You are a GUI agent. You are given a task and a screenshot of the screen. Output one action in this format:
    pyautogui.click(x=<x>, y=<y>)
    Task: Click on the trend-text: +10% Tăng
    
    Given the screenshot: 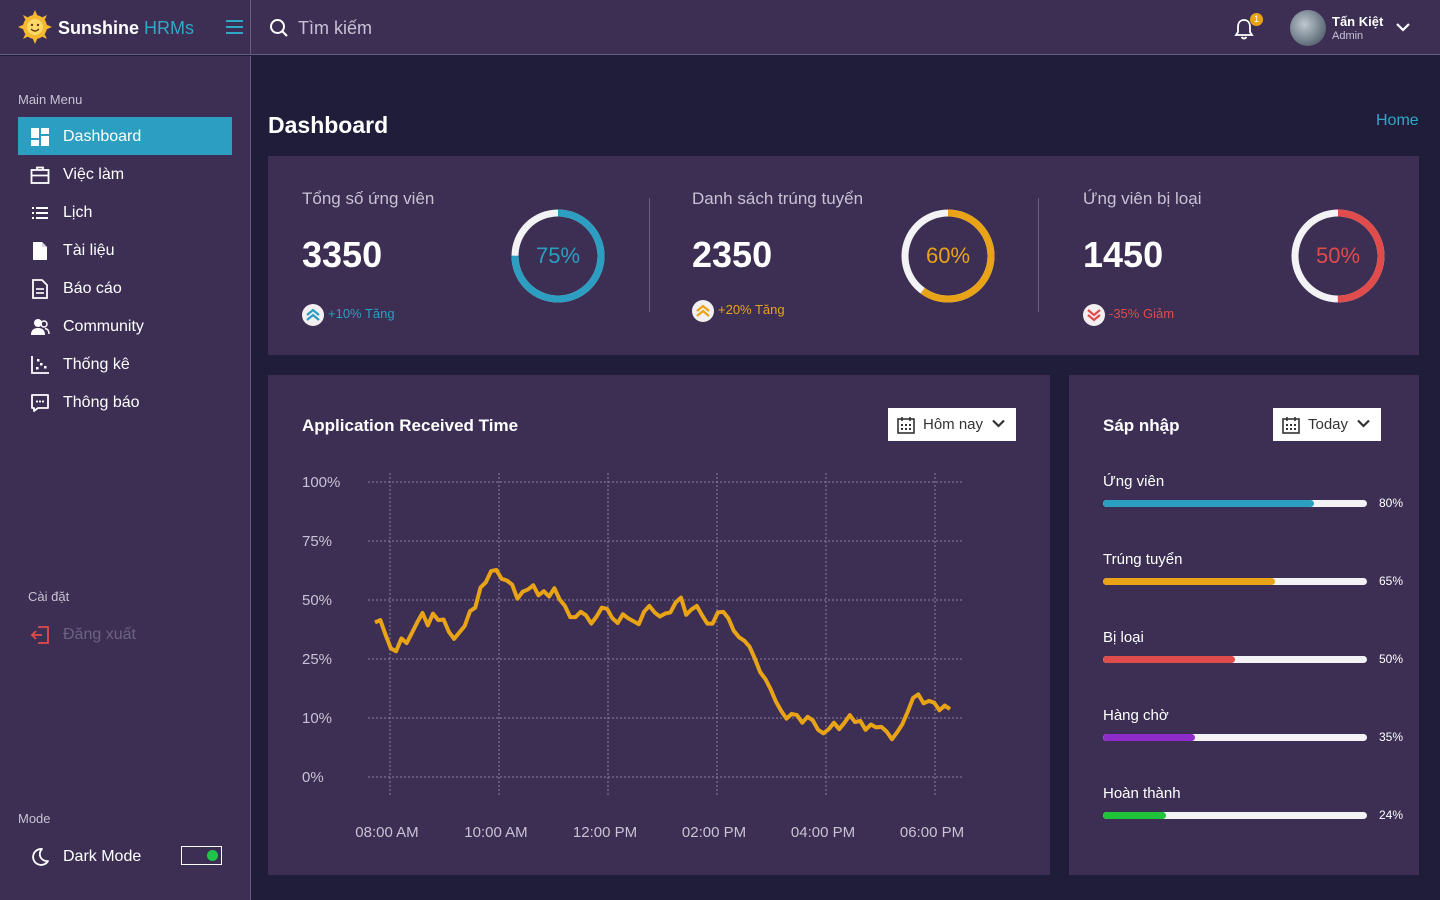 What is the action you would take?
    pyautogui.click(x=361, y=313)
    